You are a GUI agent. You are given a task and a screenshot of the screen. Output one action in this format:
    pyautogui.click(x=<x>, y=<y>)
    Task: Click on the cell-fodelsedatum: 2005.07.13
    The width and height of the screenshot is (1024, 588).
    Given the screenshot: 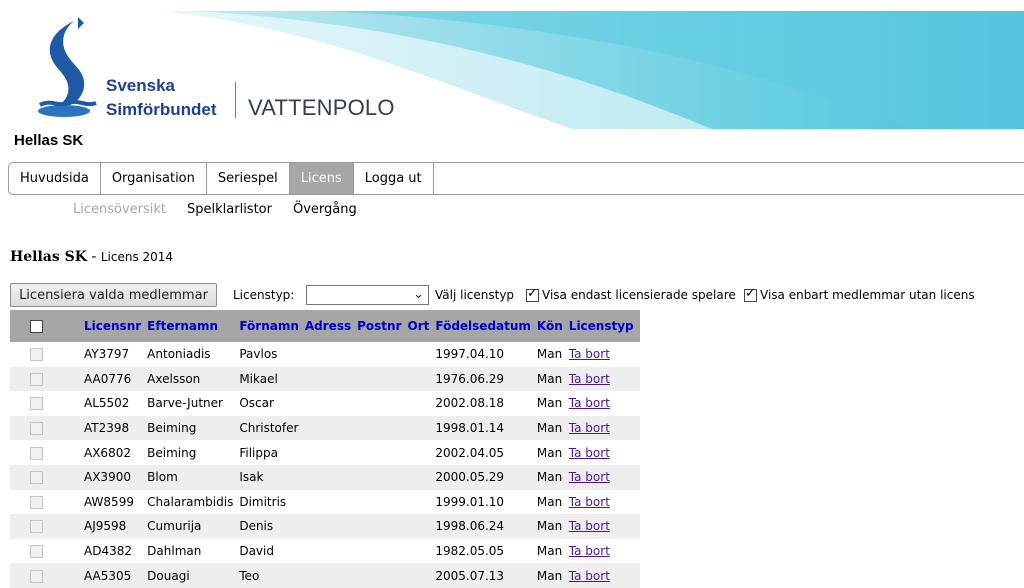 What is the action you would take?
    pyautogui.click(x=483, y=575)
    